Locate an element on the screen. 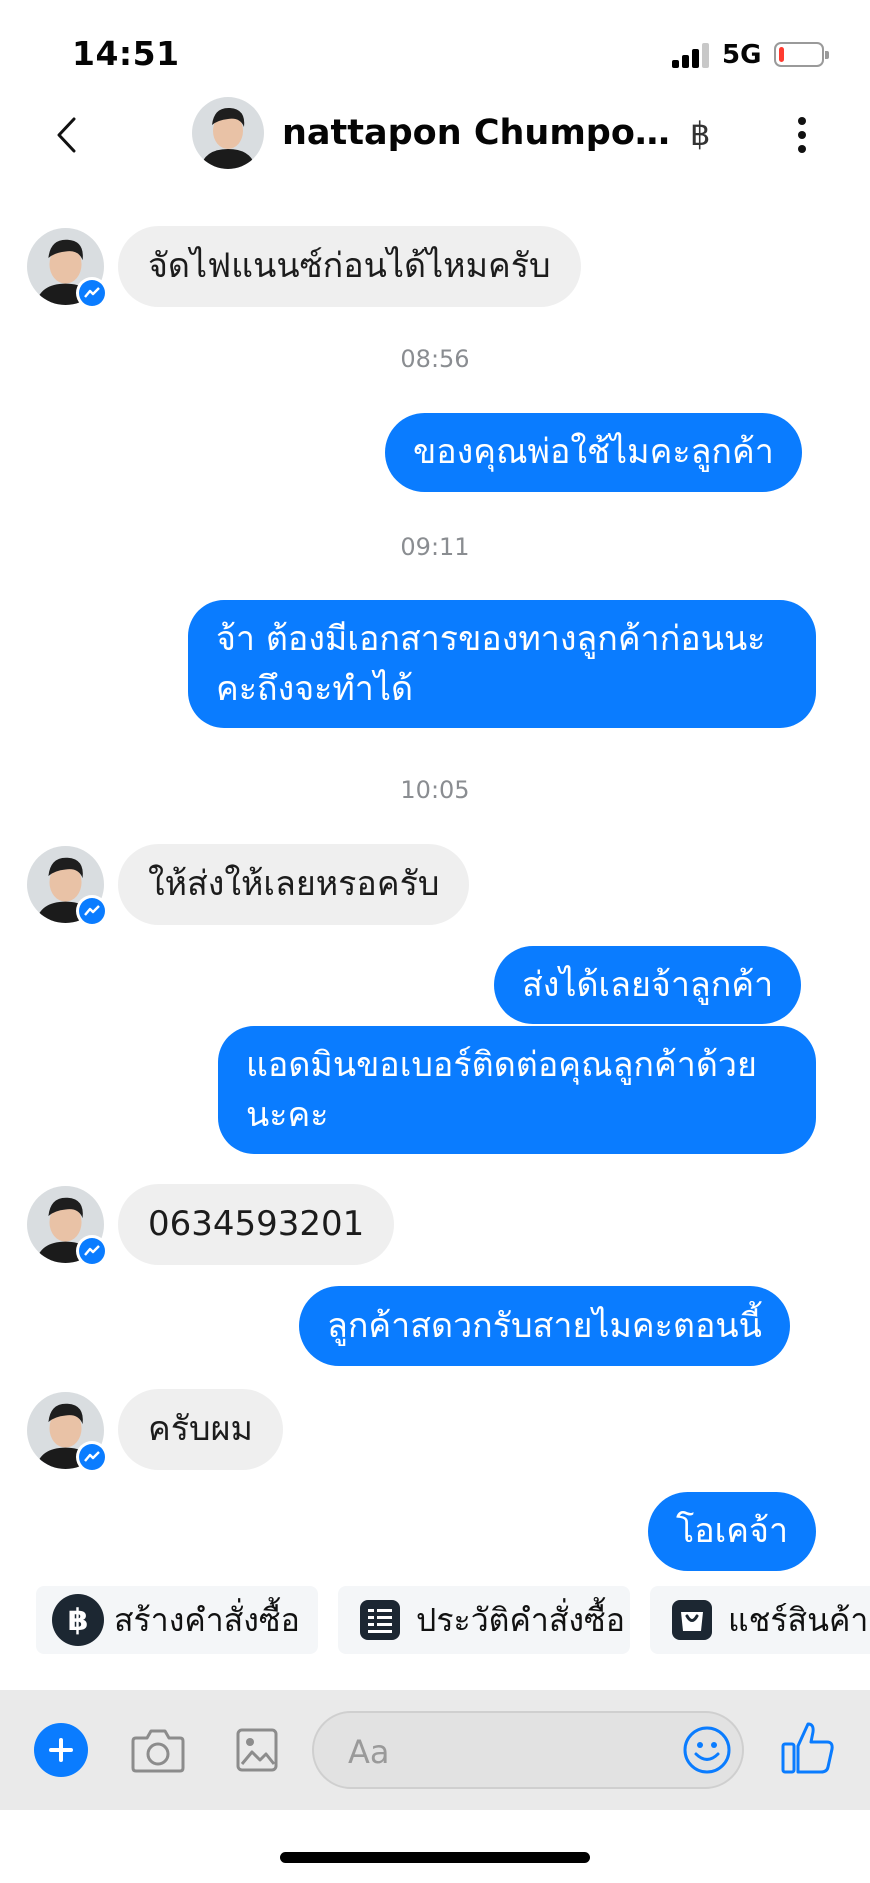  status-bar: 14:51 5G is located at coordinates (435, 50).